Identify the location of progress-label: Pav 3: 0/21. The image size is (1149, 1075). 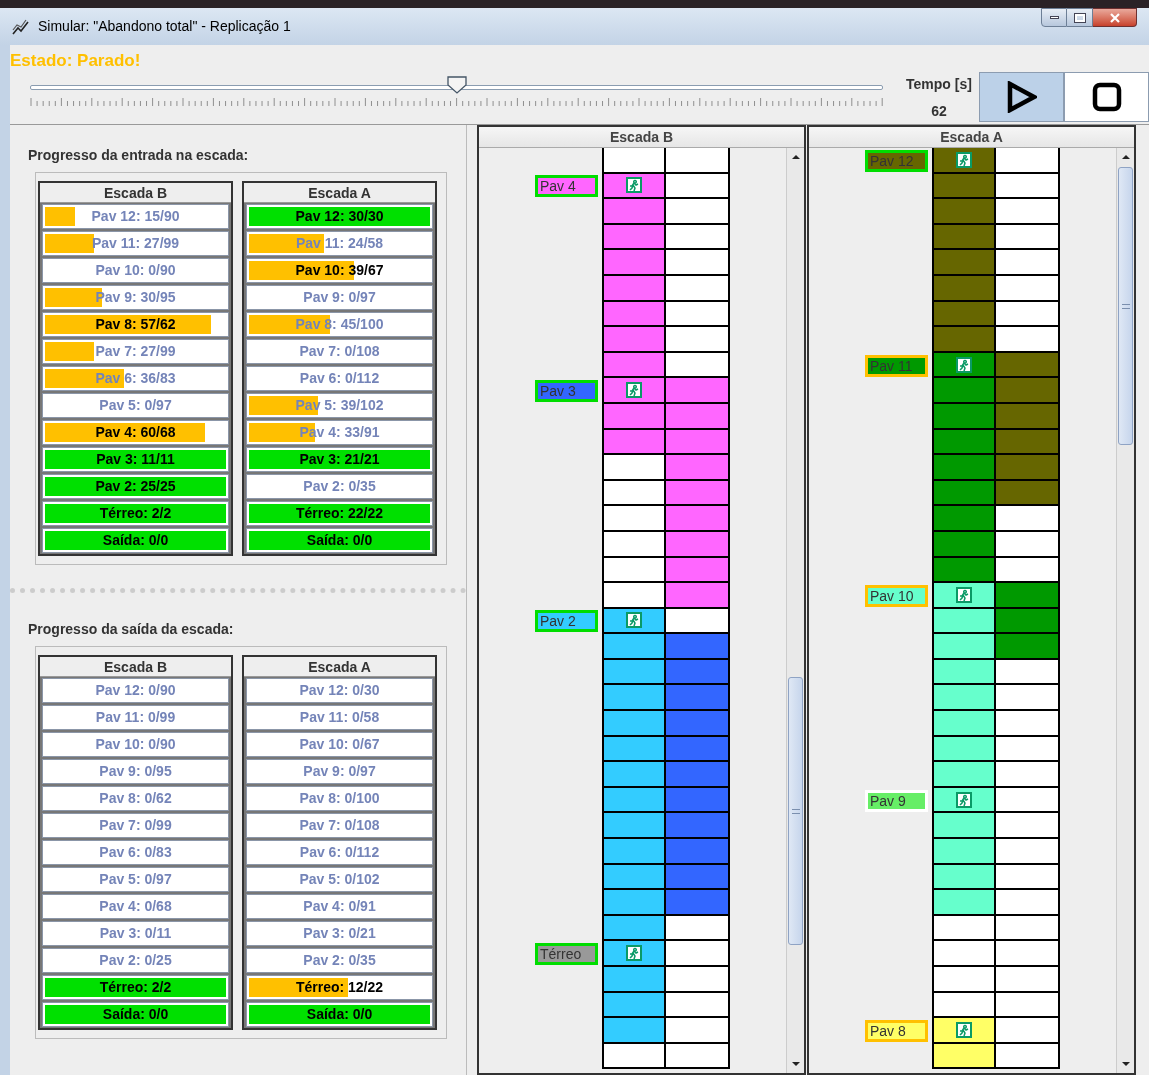
(339, 933).